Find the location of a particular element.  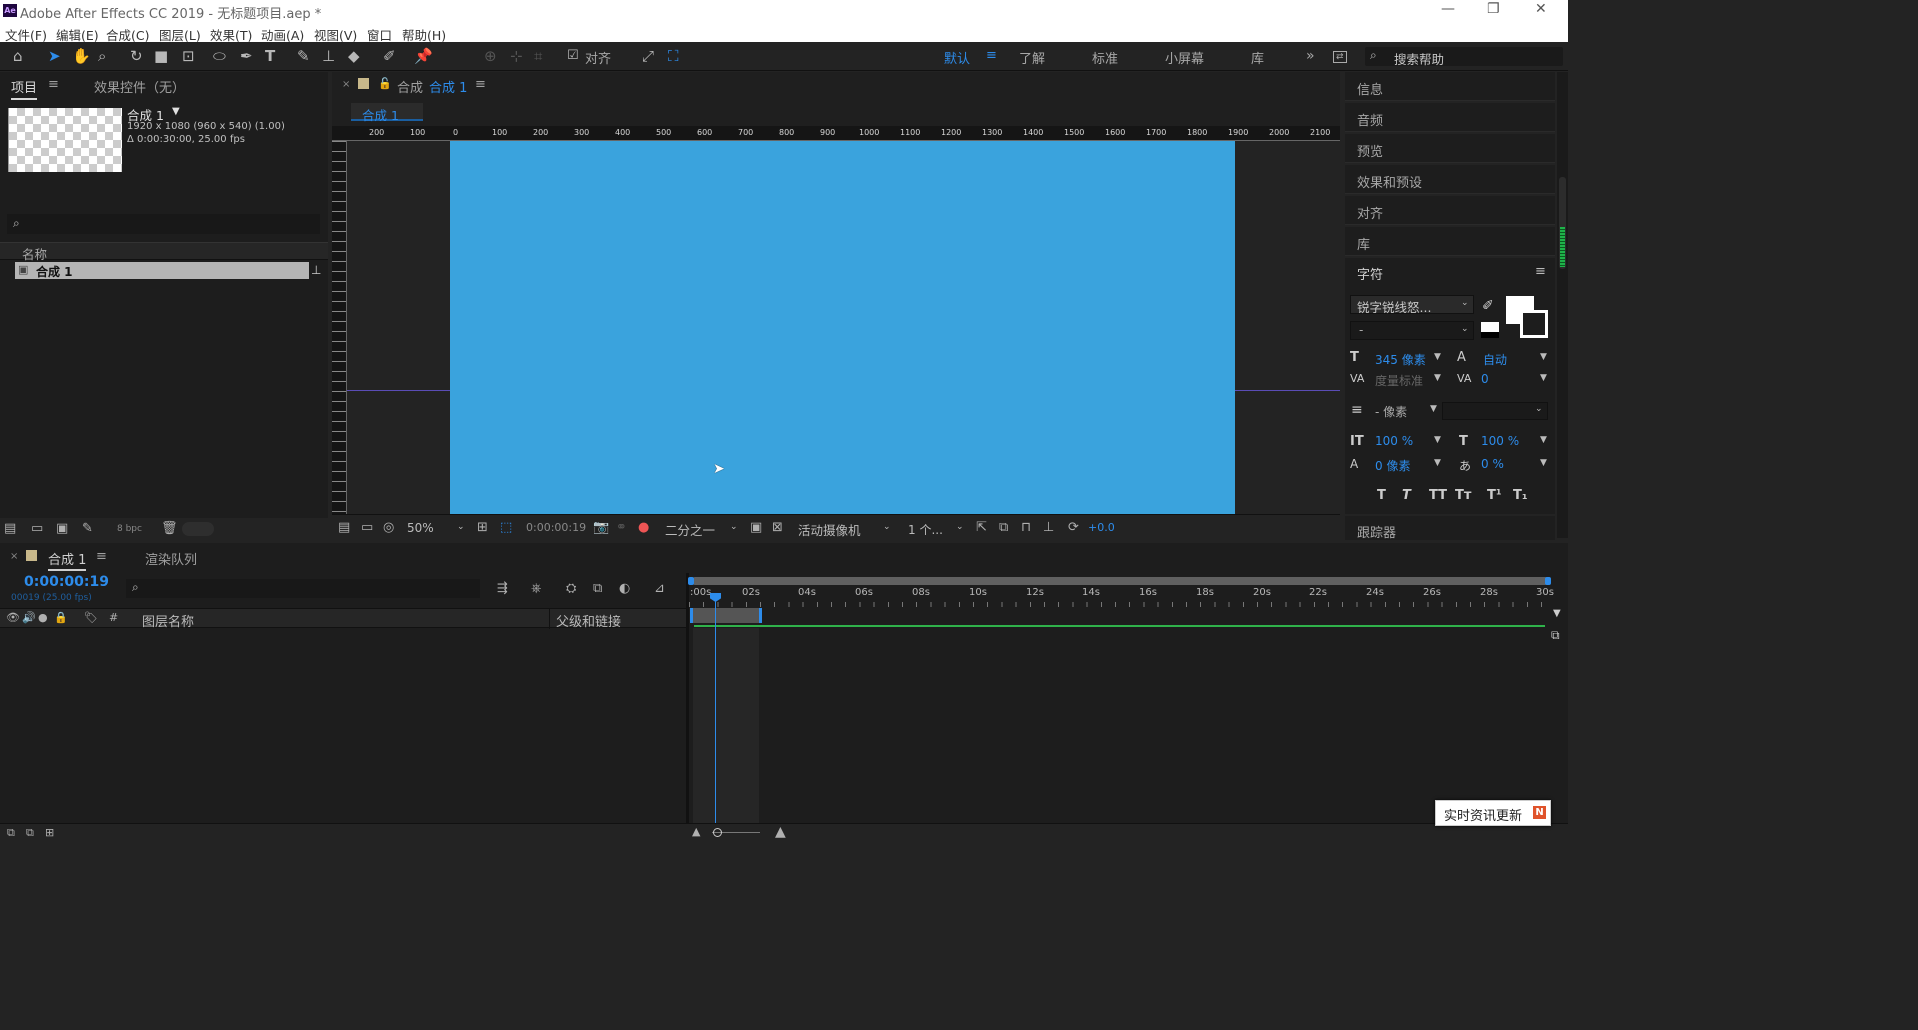

eraser-tool-icon: ◆ is located at coordinates (354, 56).